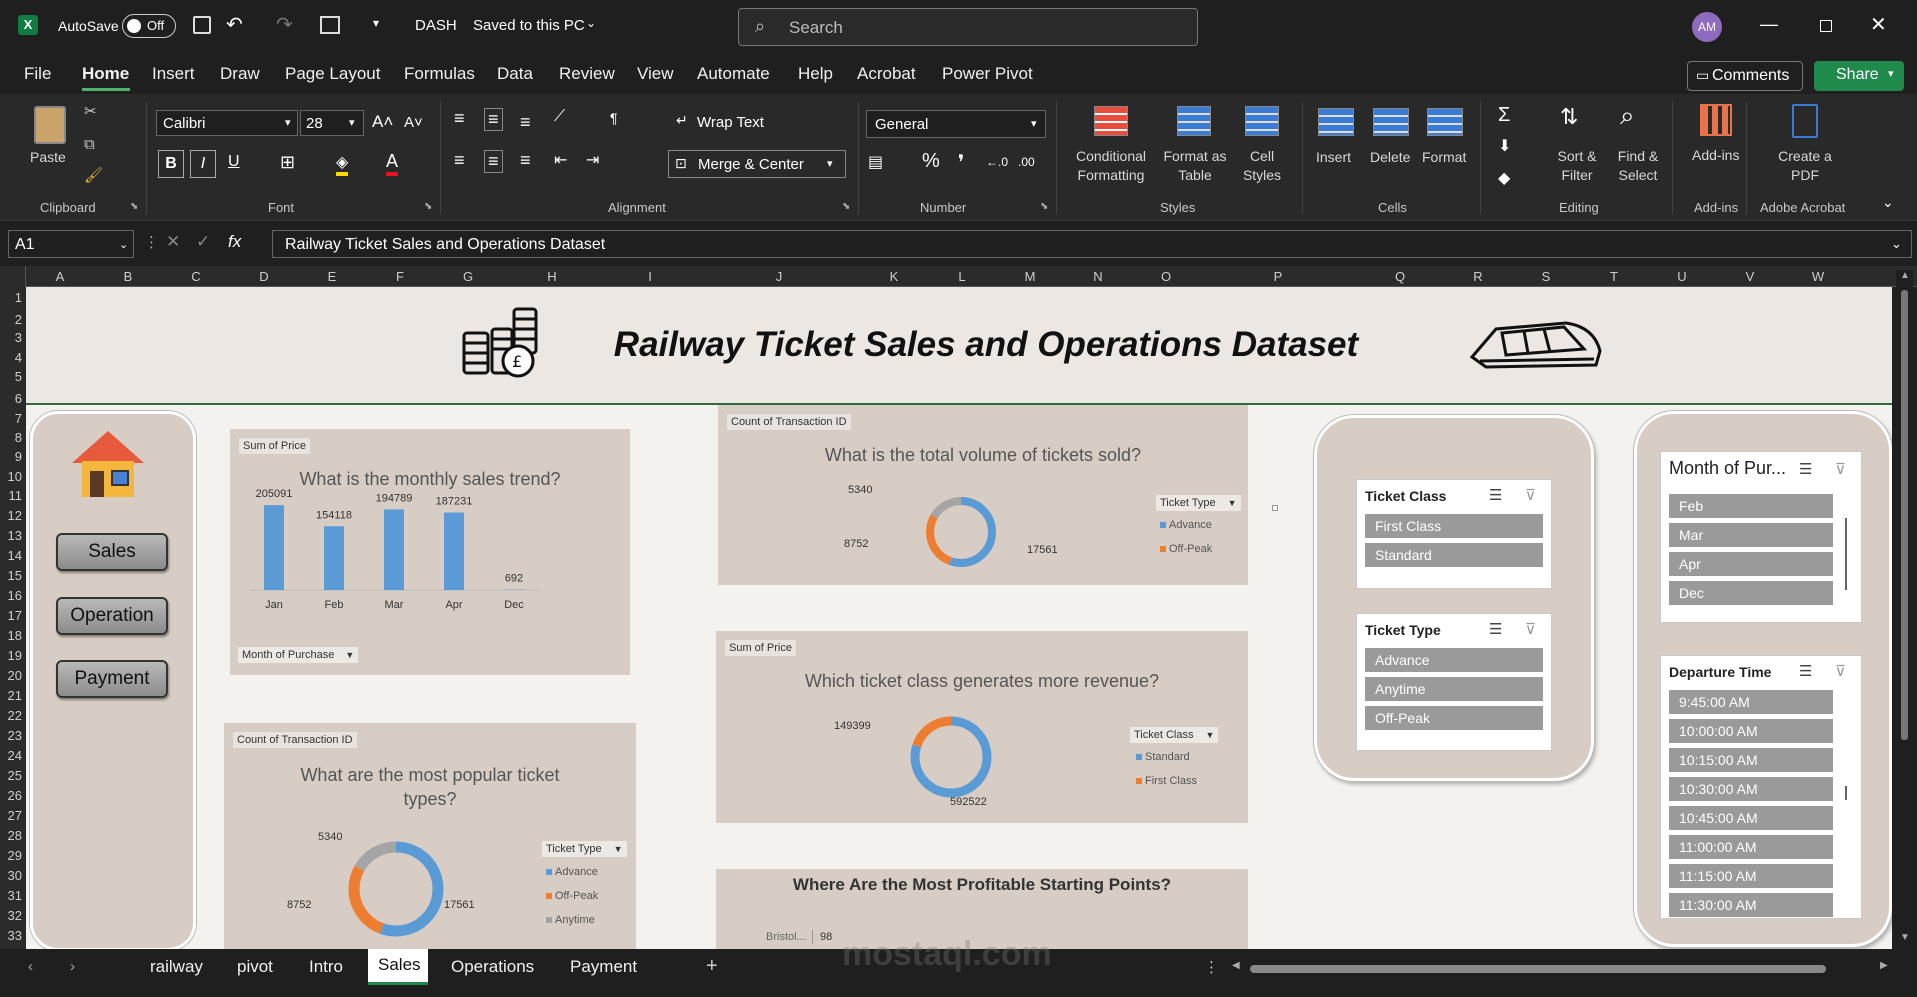  Describe the element at coordinates (332, 74) in the screenshot. I see `tab-page-layout: Page Layout` at that location.